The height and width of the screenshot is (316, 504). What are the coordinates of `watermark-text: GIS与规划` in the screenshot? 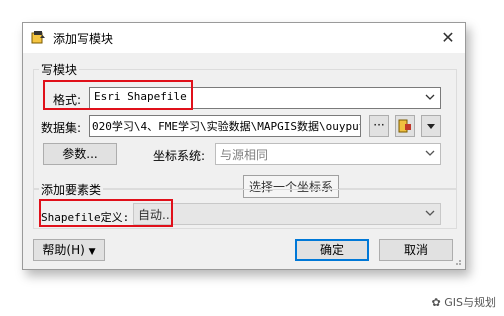 It's located at (470, 302).